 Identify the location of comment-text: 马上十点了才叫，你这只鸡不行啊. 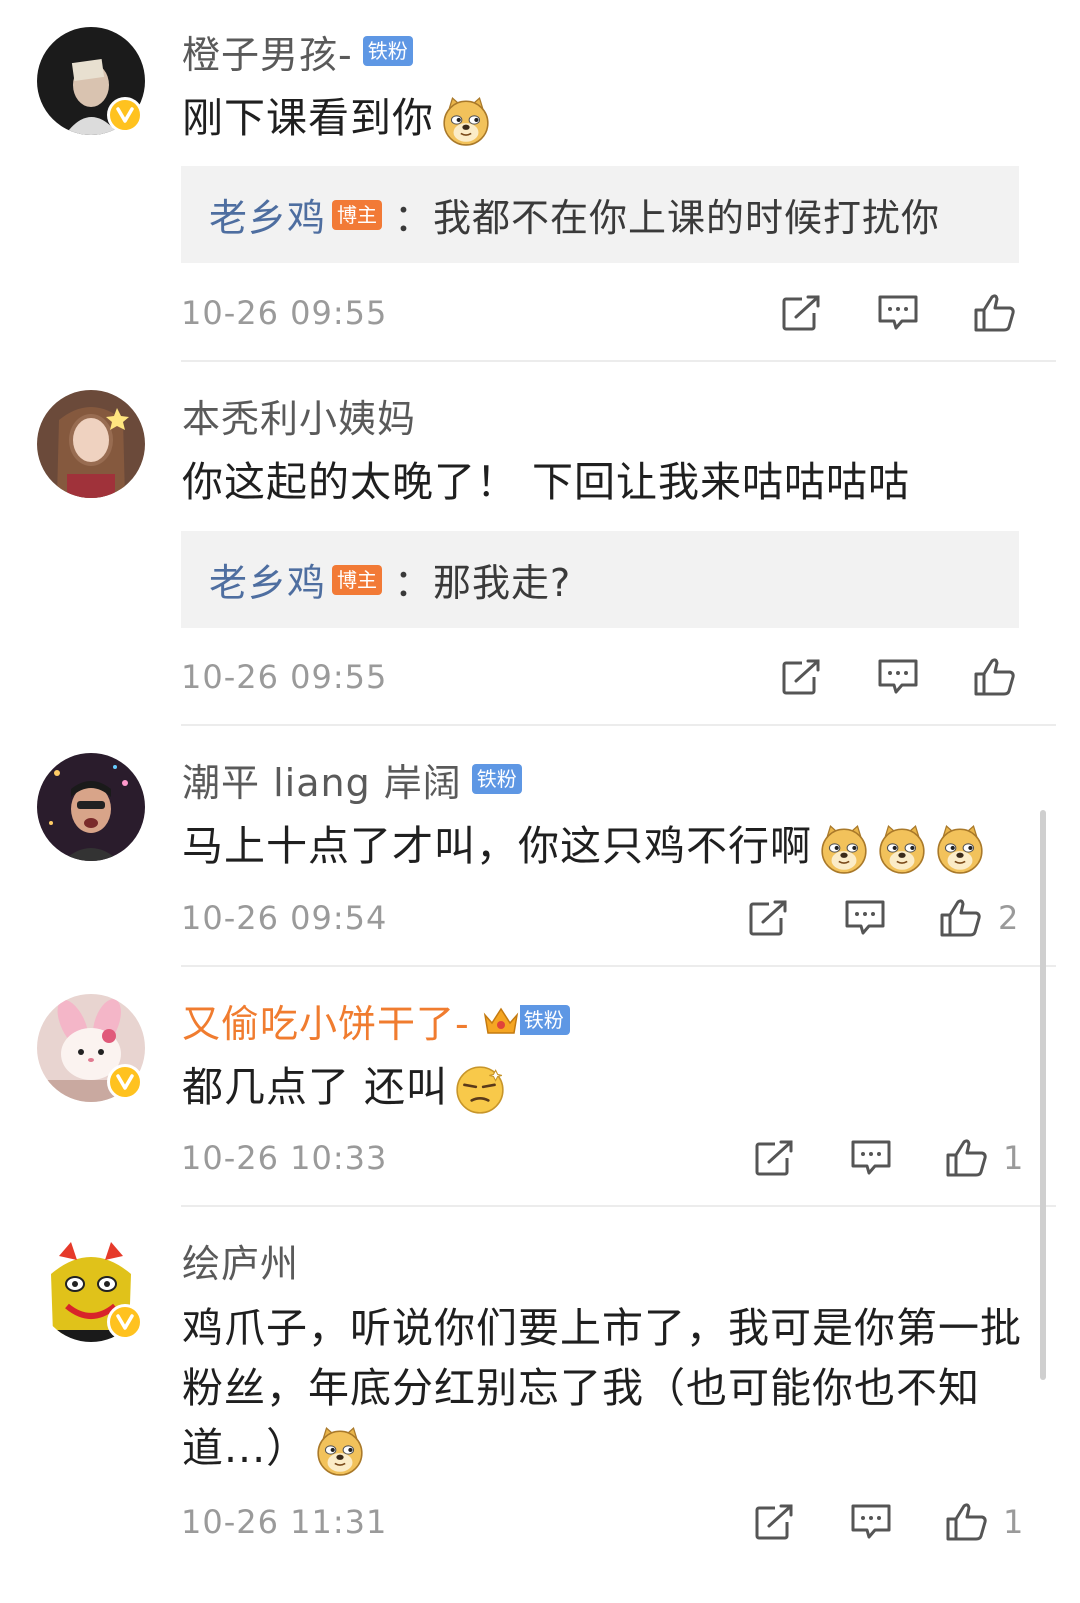
(602, 846).